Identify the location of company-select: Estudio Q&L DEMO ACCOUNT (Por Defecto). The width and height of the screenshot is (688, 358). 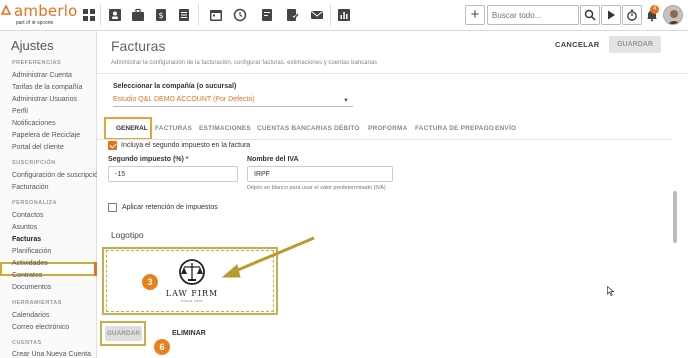
(233, 100).